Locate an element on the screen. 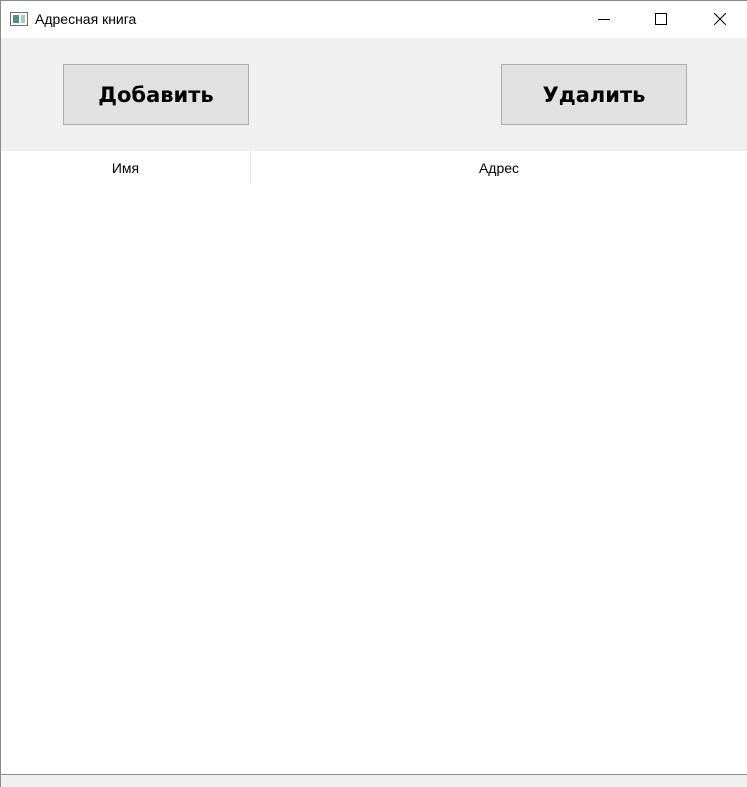 Image resolution: width=747 pixels, height=787 pixels. minimize-icon is located at coordinates (604, 19).